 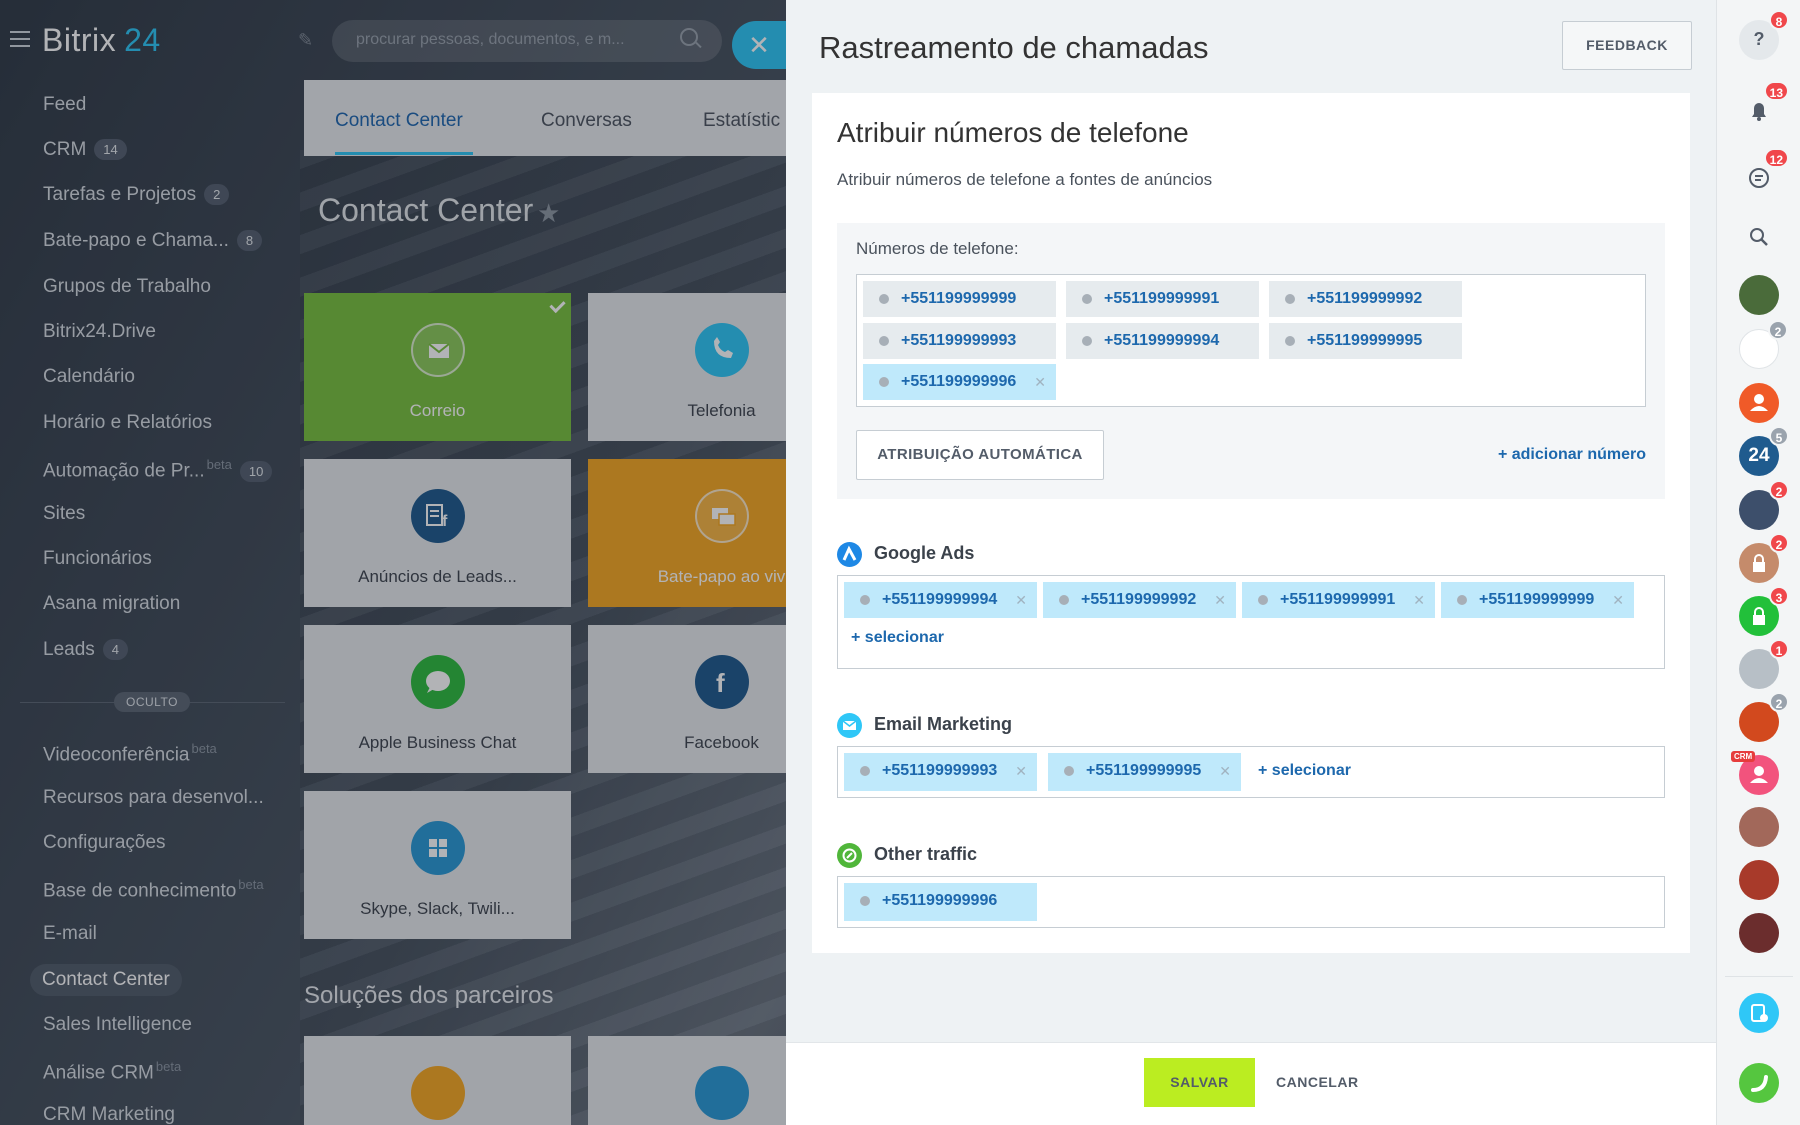 I want to click on avatar-icon: 1, so click(x=1764, y=664).